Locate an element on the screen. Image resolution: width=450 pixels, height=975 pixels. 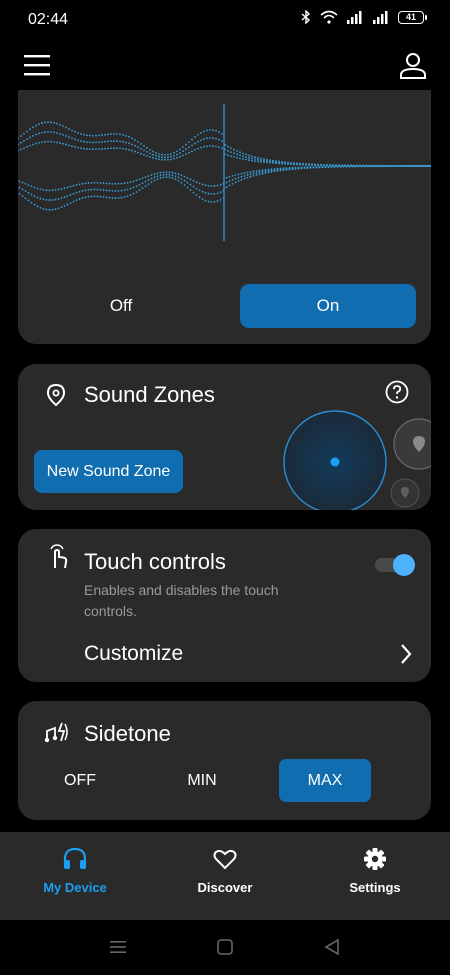
nav-discover: Discover is located at coordinates (225, 876).